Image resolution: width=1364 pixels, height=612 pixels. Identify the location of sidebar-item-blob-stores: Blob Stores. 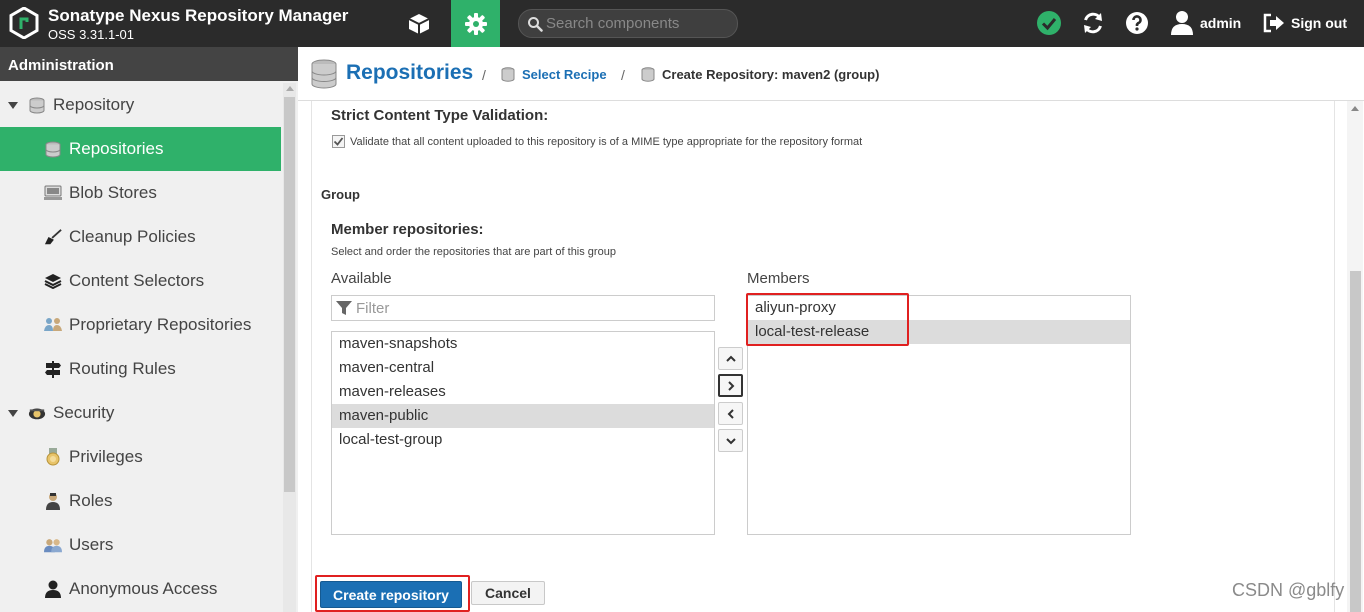
(140, 193).